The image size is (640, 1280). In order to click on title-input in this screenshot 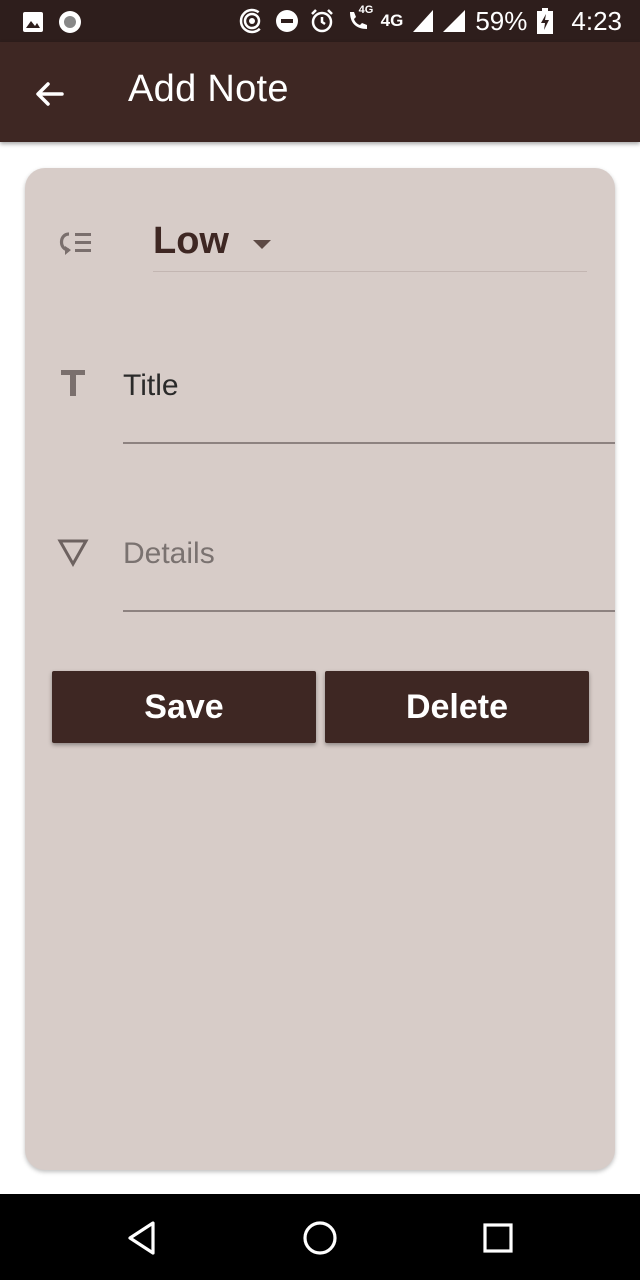, I will do `click(363, 386)`.